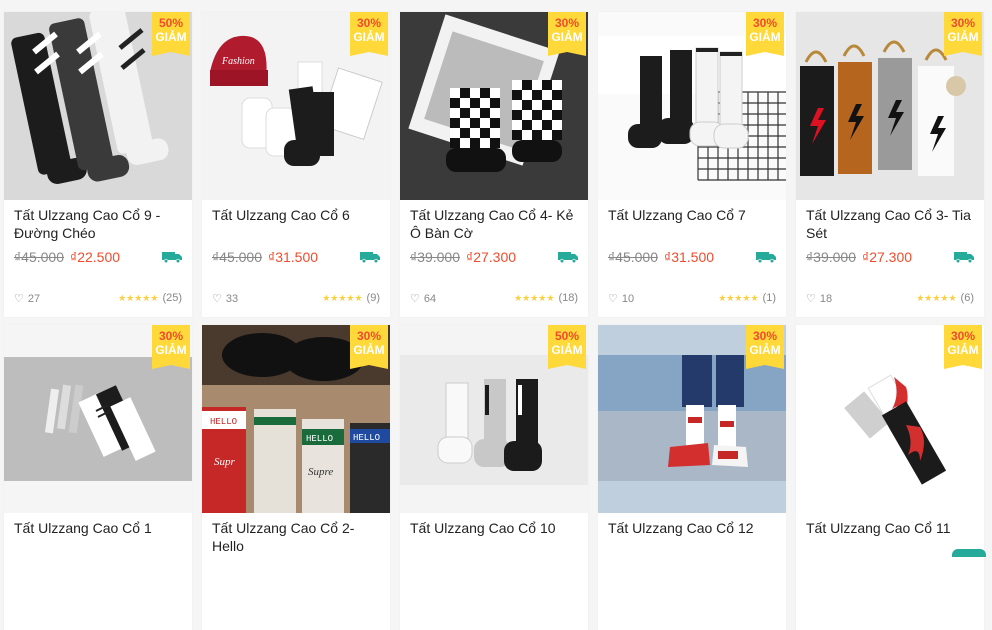 This screenshot has height=630, width=992. I want to click on product-meta: ♡ 64 ★★★★★ (18), so click(494, 299).